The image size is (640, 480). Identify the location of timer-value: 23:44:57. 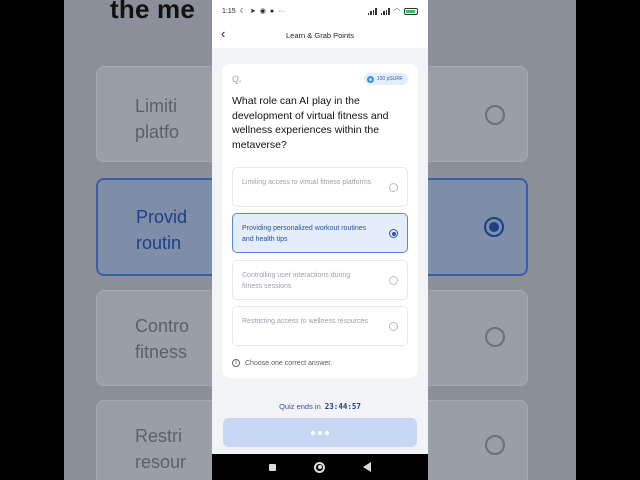
(342, 406).